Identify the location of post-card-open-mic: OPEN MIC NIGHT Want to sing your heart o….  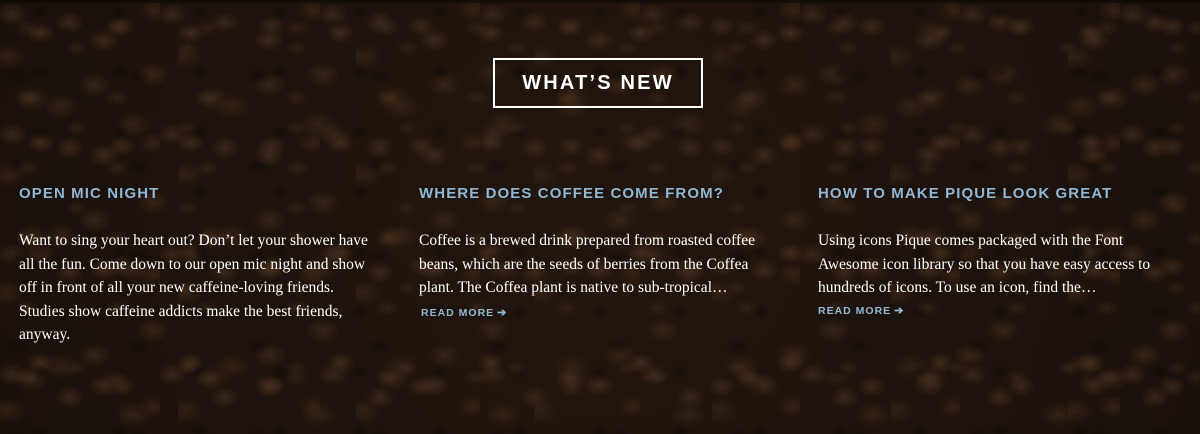
(199, 265).